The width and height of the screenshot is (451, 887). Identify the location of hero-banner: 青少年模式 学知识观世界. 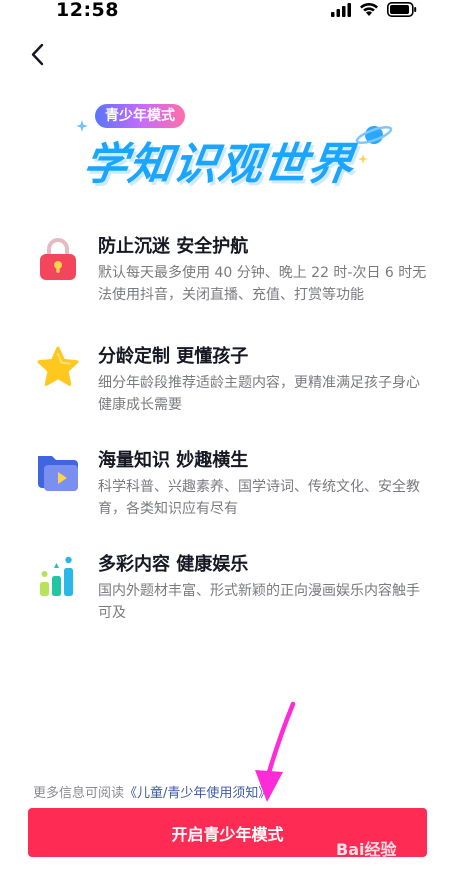
(236, 149).